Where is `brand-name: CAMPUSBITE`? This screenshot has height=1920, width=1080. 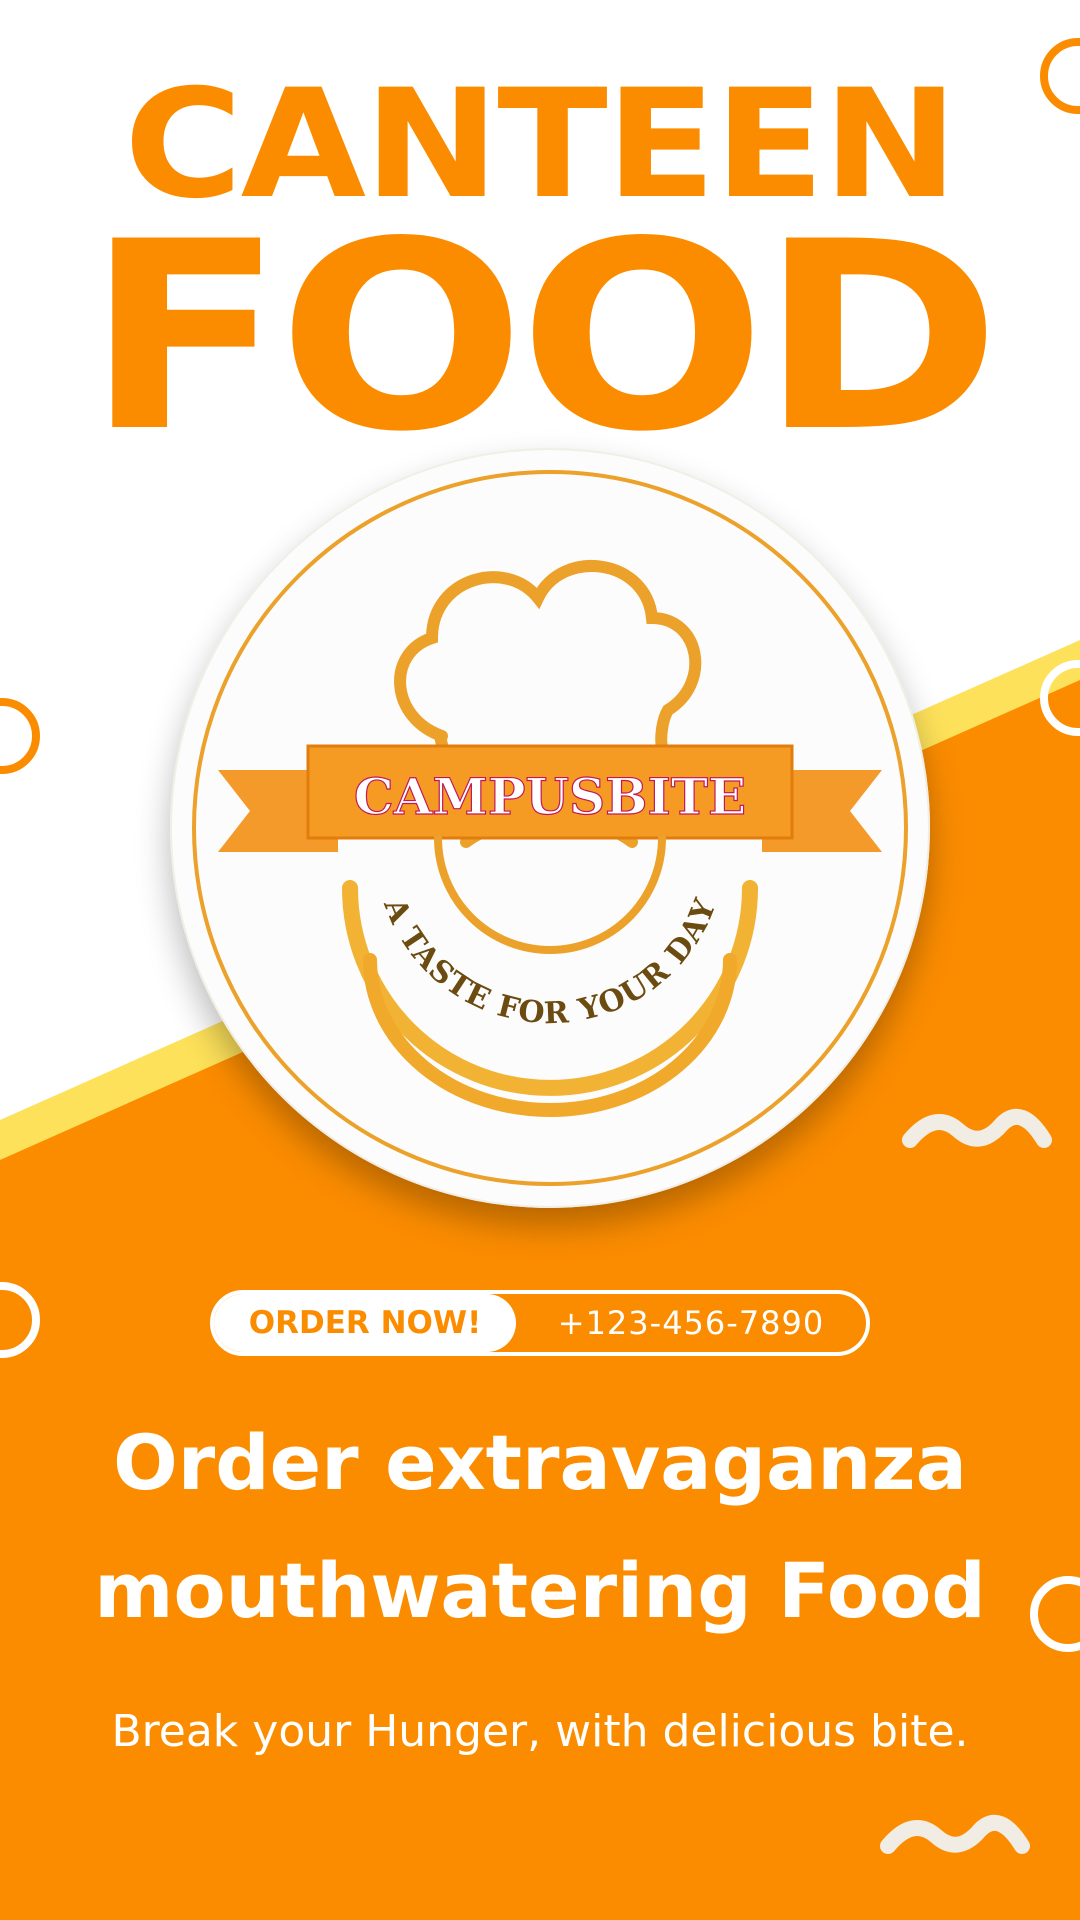 brand-name: CAMPUSBITE is located at coordinates (550, 796).